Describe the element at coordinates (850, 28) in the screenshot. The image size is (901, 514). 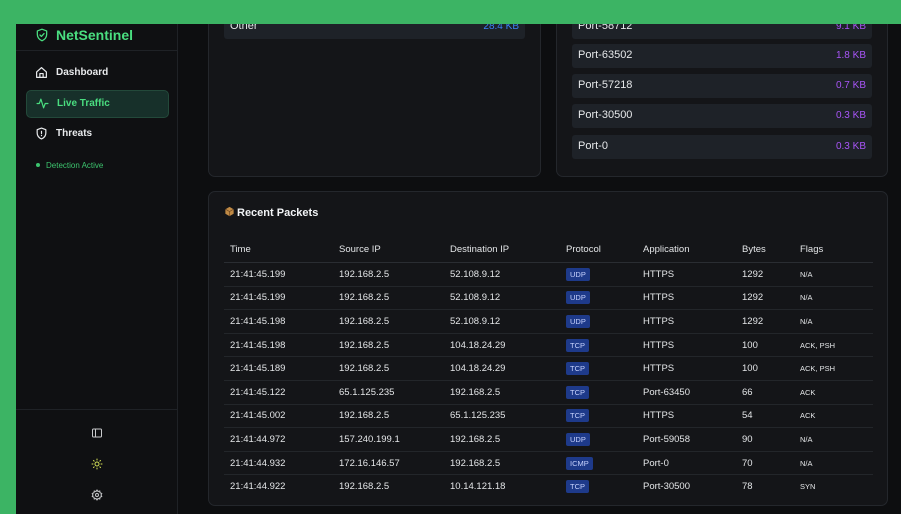
I see `row-value: 9.1 KB` at that location.